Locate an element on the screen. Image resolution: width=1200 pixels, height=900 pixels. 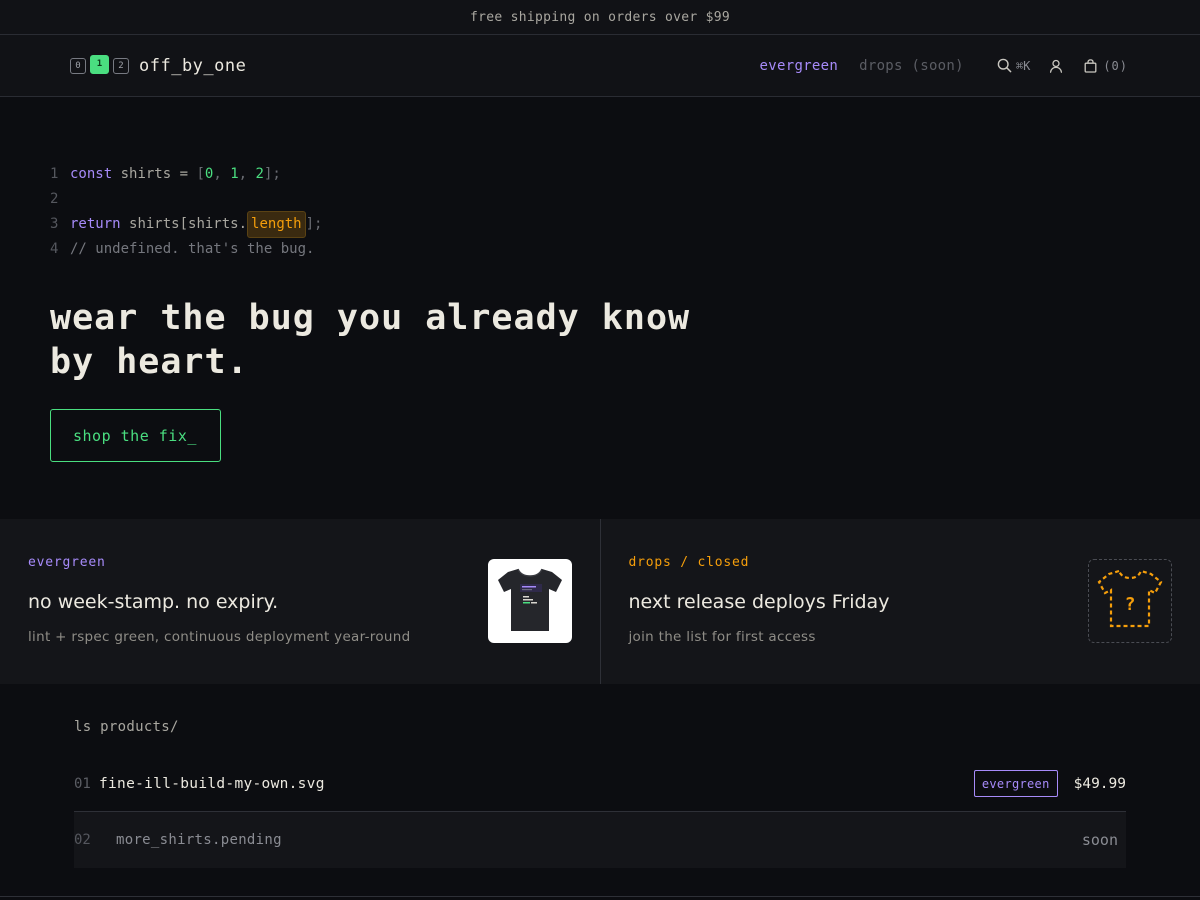
code-number: 1 is located at coordinates (234, 174).